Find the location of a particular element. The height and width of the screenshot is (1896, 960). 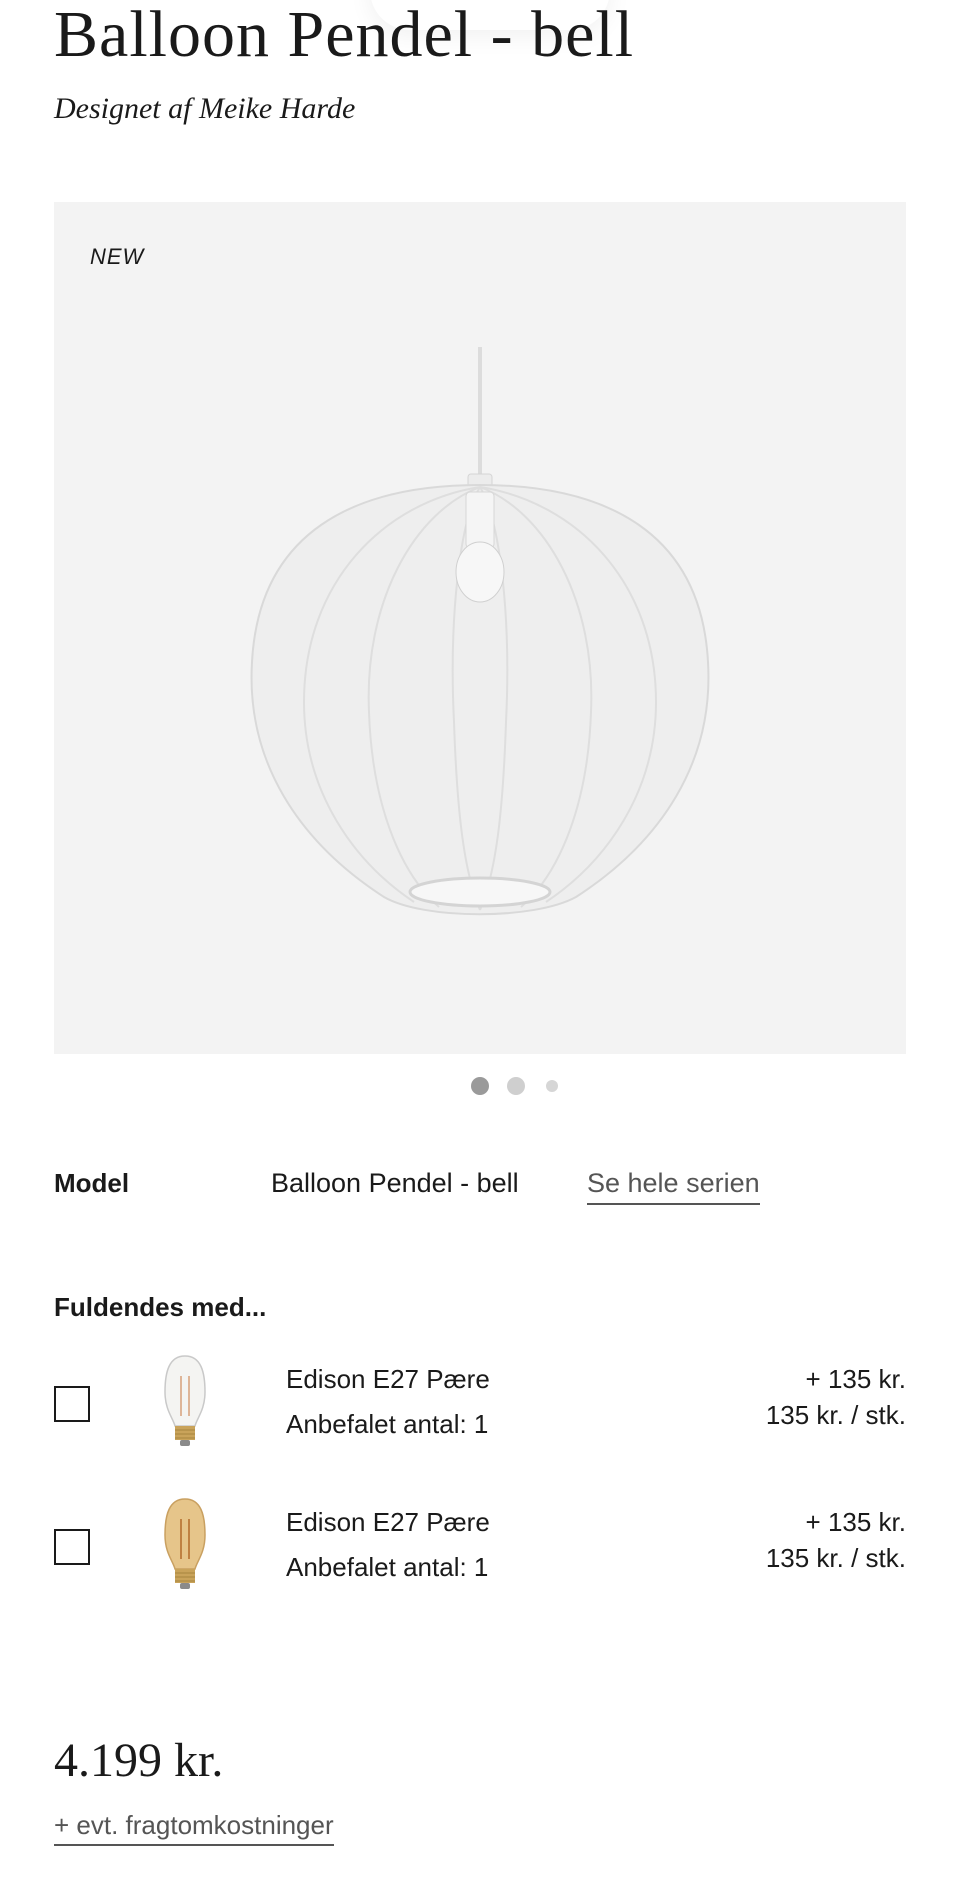

product-title: Balloon Pendel - bell is located at coordinates (344, 35).